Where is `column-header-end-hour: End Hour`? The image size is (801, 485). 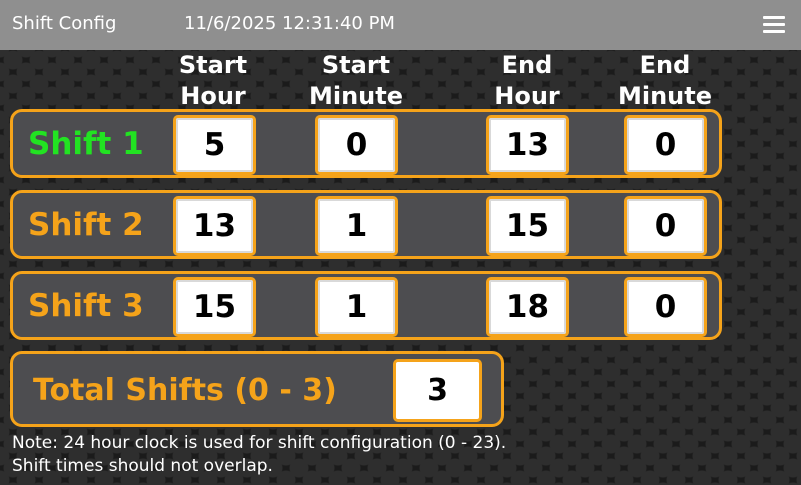 column-header-end-hour: End Hour is located at coordinates (527, 81).